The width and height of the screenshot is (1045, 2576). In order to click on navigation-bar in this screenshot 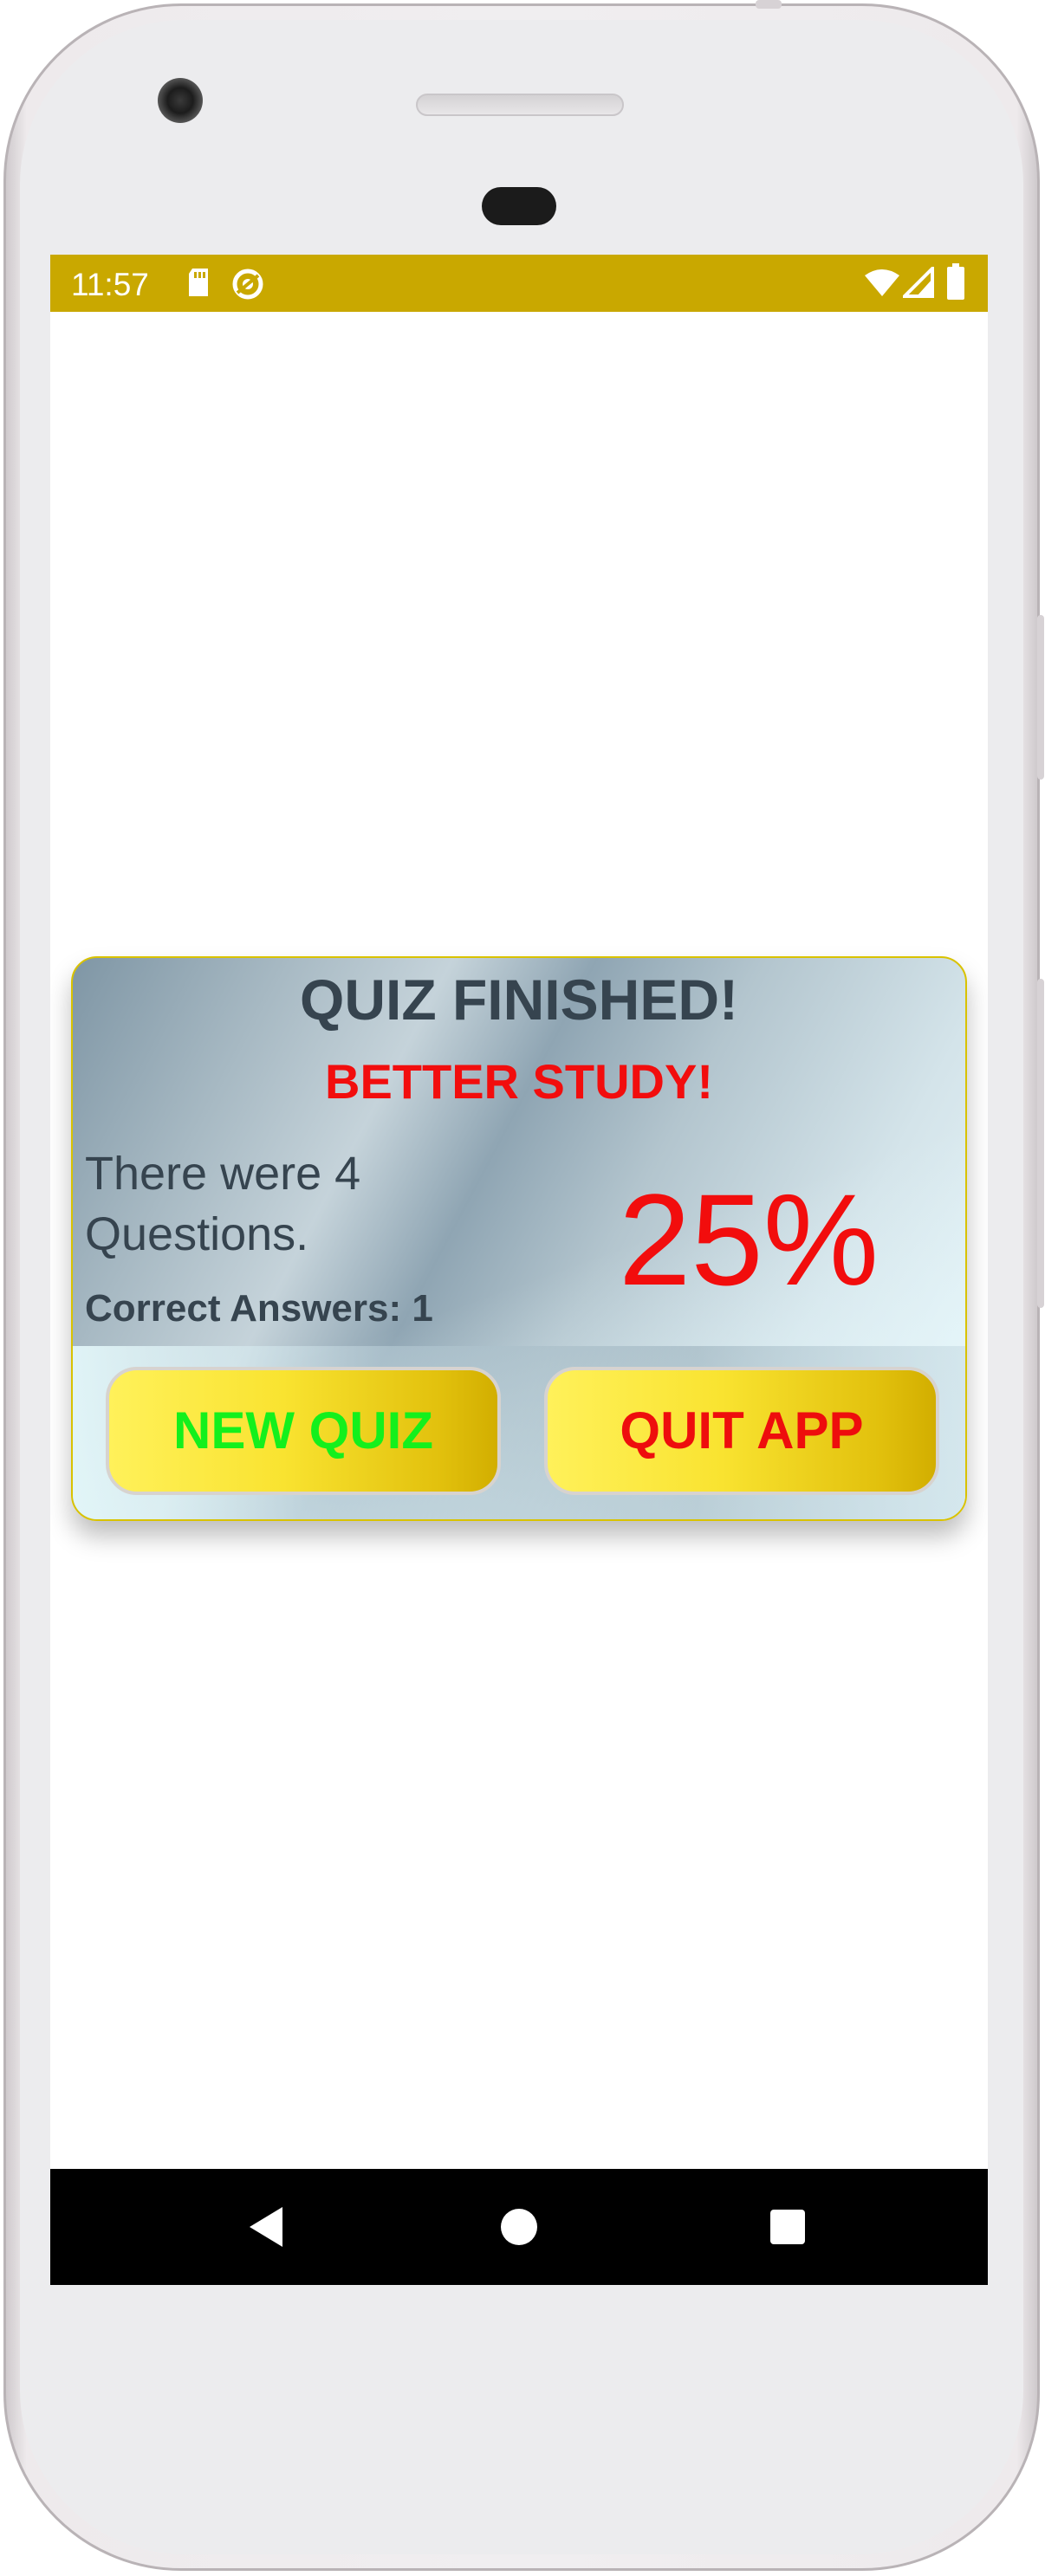, I will do `click(519, 2227)`.